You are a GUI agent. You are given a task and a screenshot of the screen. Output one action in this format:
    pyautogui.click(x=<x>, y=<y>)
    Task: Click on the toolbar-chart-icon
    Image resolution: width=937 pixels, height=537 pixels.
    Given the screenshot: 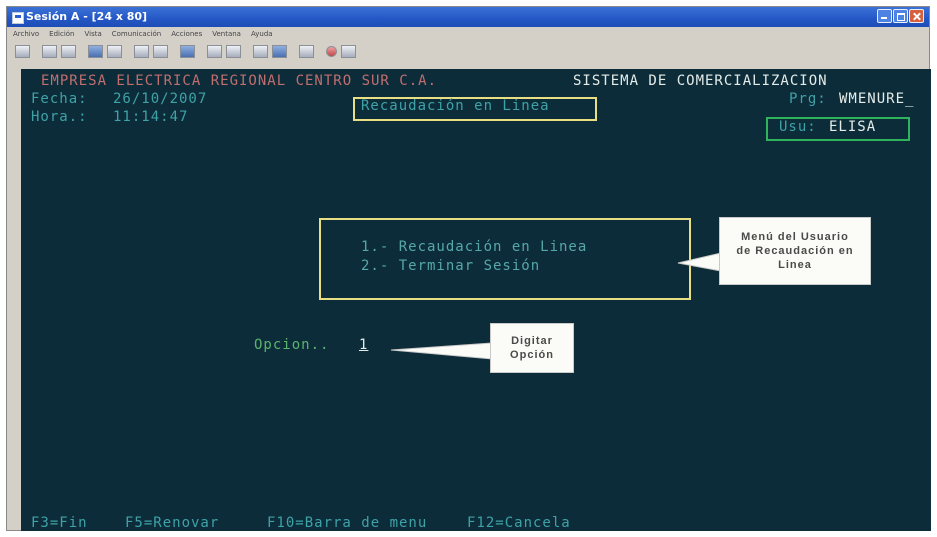 What is the action you would take?
    pyautogui.click(x=187, y=51)
    